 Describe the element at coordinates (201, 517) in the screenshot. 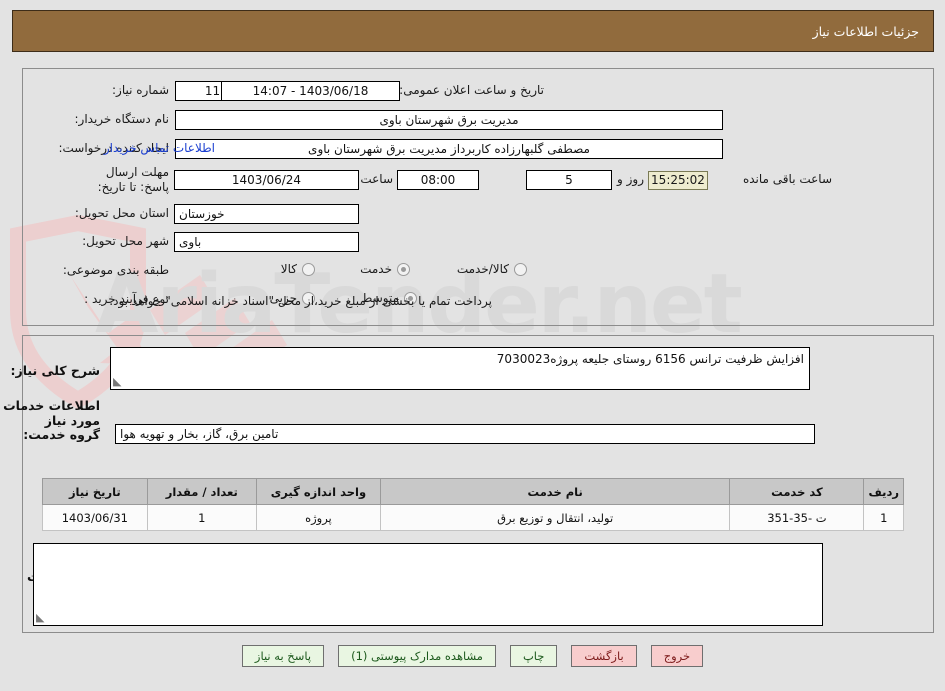

I see `cell-quantity: 1` at that location.